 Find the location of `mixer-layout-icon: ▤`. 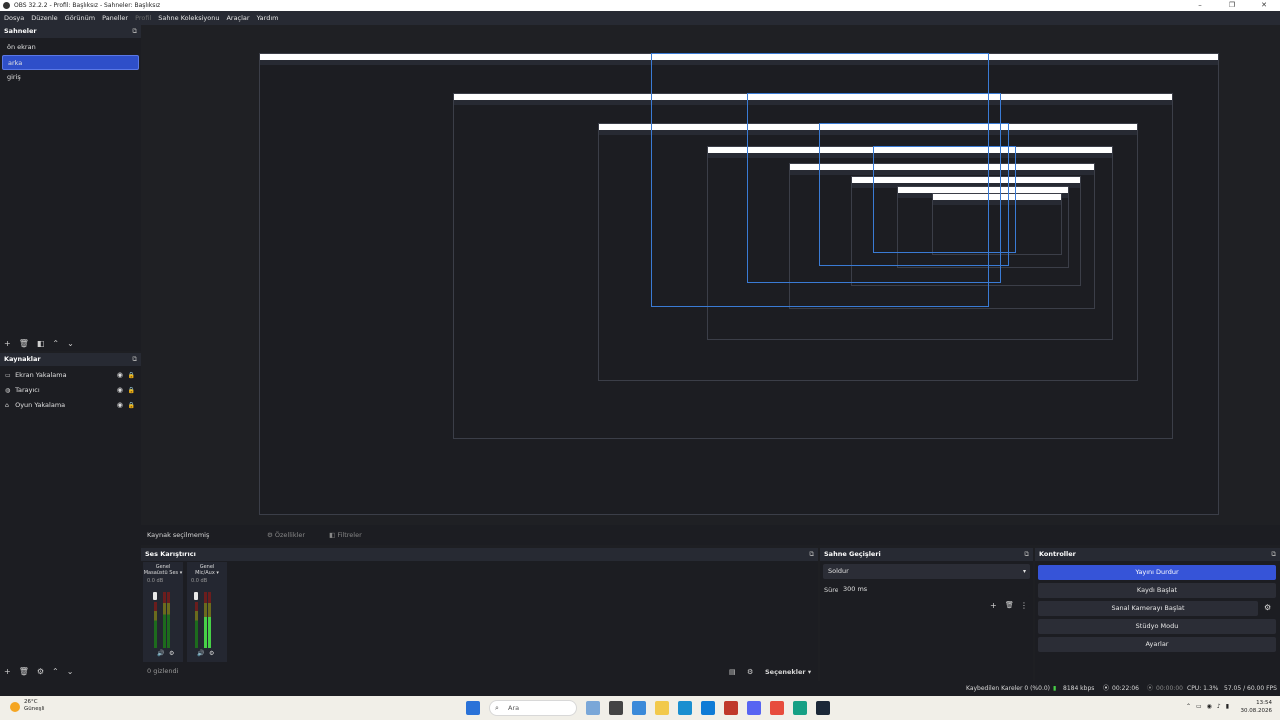

mixer-layout-icon: ▤ is located at coordinates (732, 672).